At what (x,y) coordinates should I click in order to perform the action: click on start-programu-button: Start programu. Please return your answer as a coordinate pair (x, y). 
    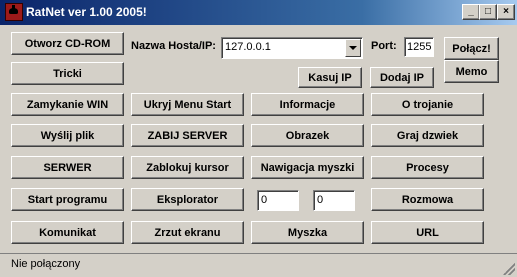
    Looking at the image, I should click on (67, 199).